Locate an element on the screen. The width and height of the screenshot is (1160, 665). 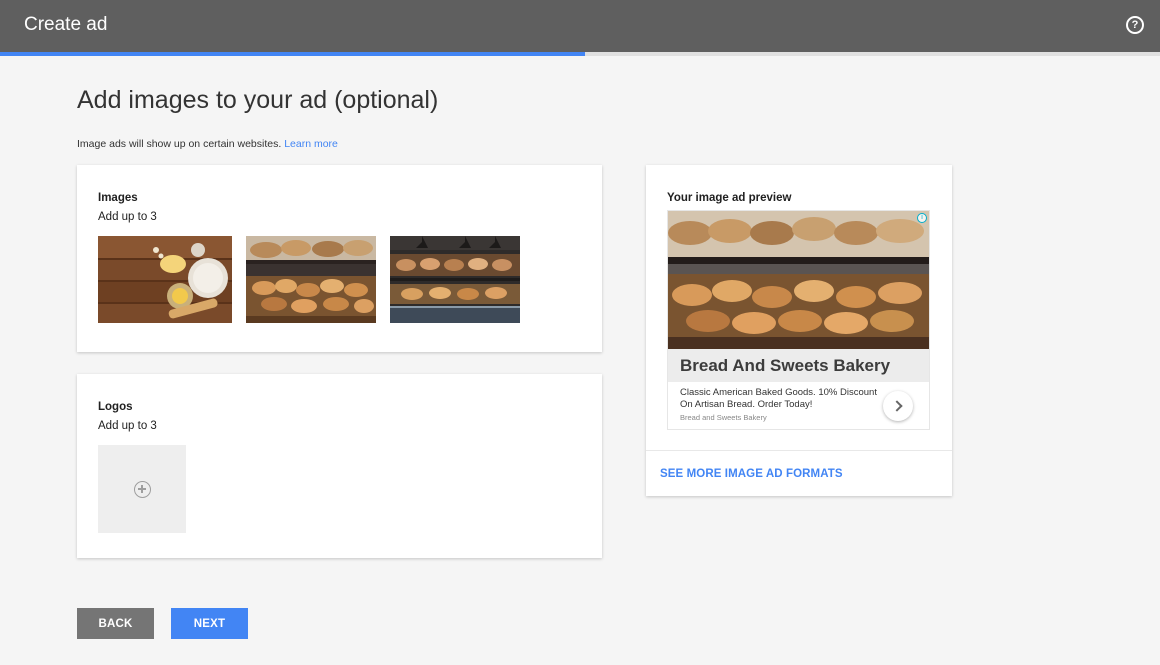
add-logo-button is located at coordinates (142, 489).